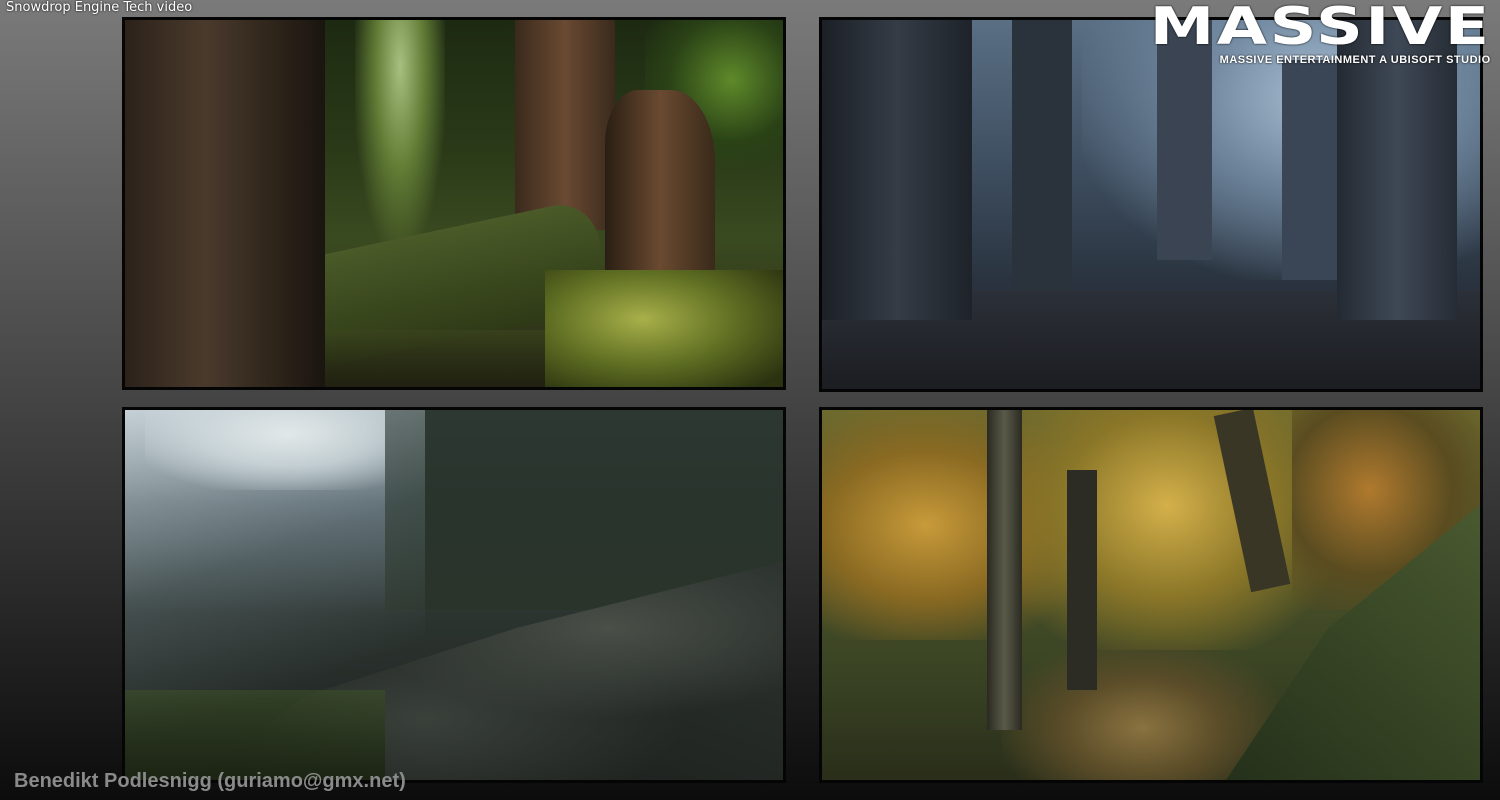 The height and width of the screenshot is (800, 1500). I want to click on video-caption: Snowdrop Engine Tech video, so click(99, 7).